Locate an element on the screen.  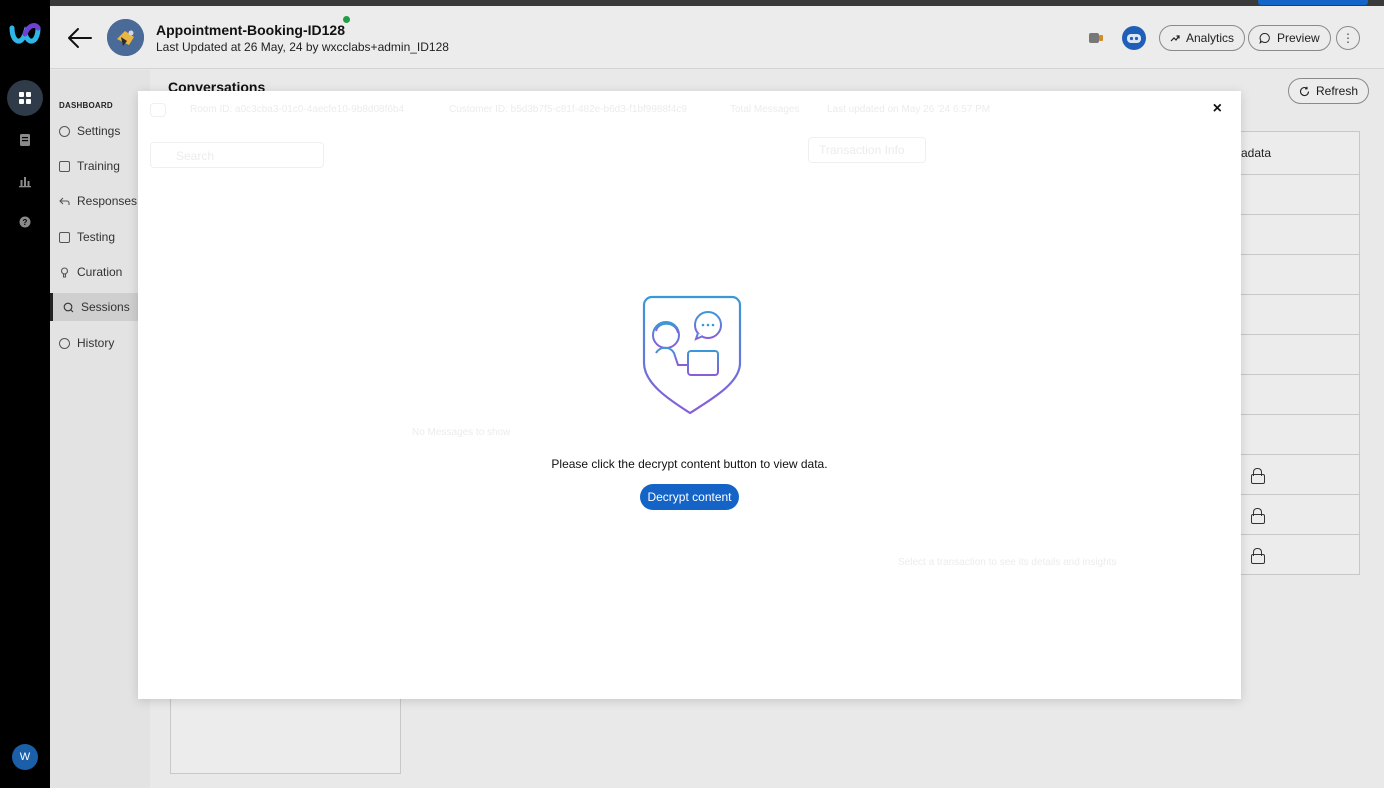
bot-assistant-icon is located at coordinates (1134, 38).